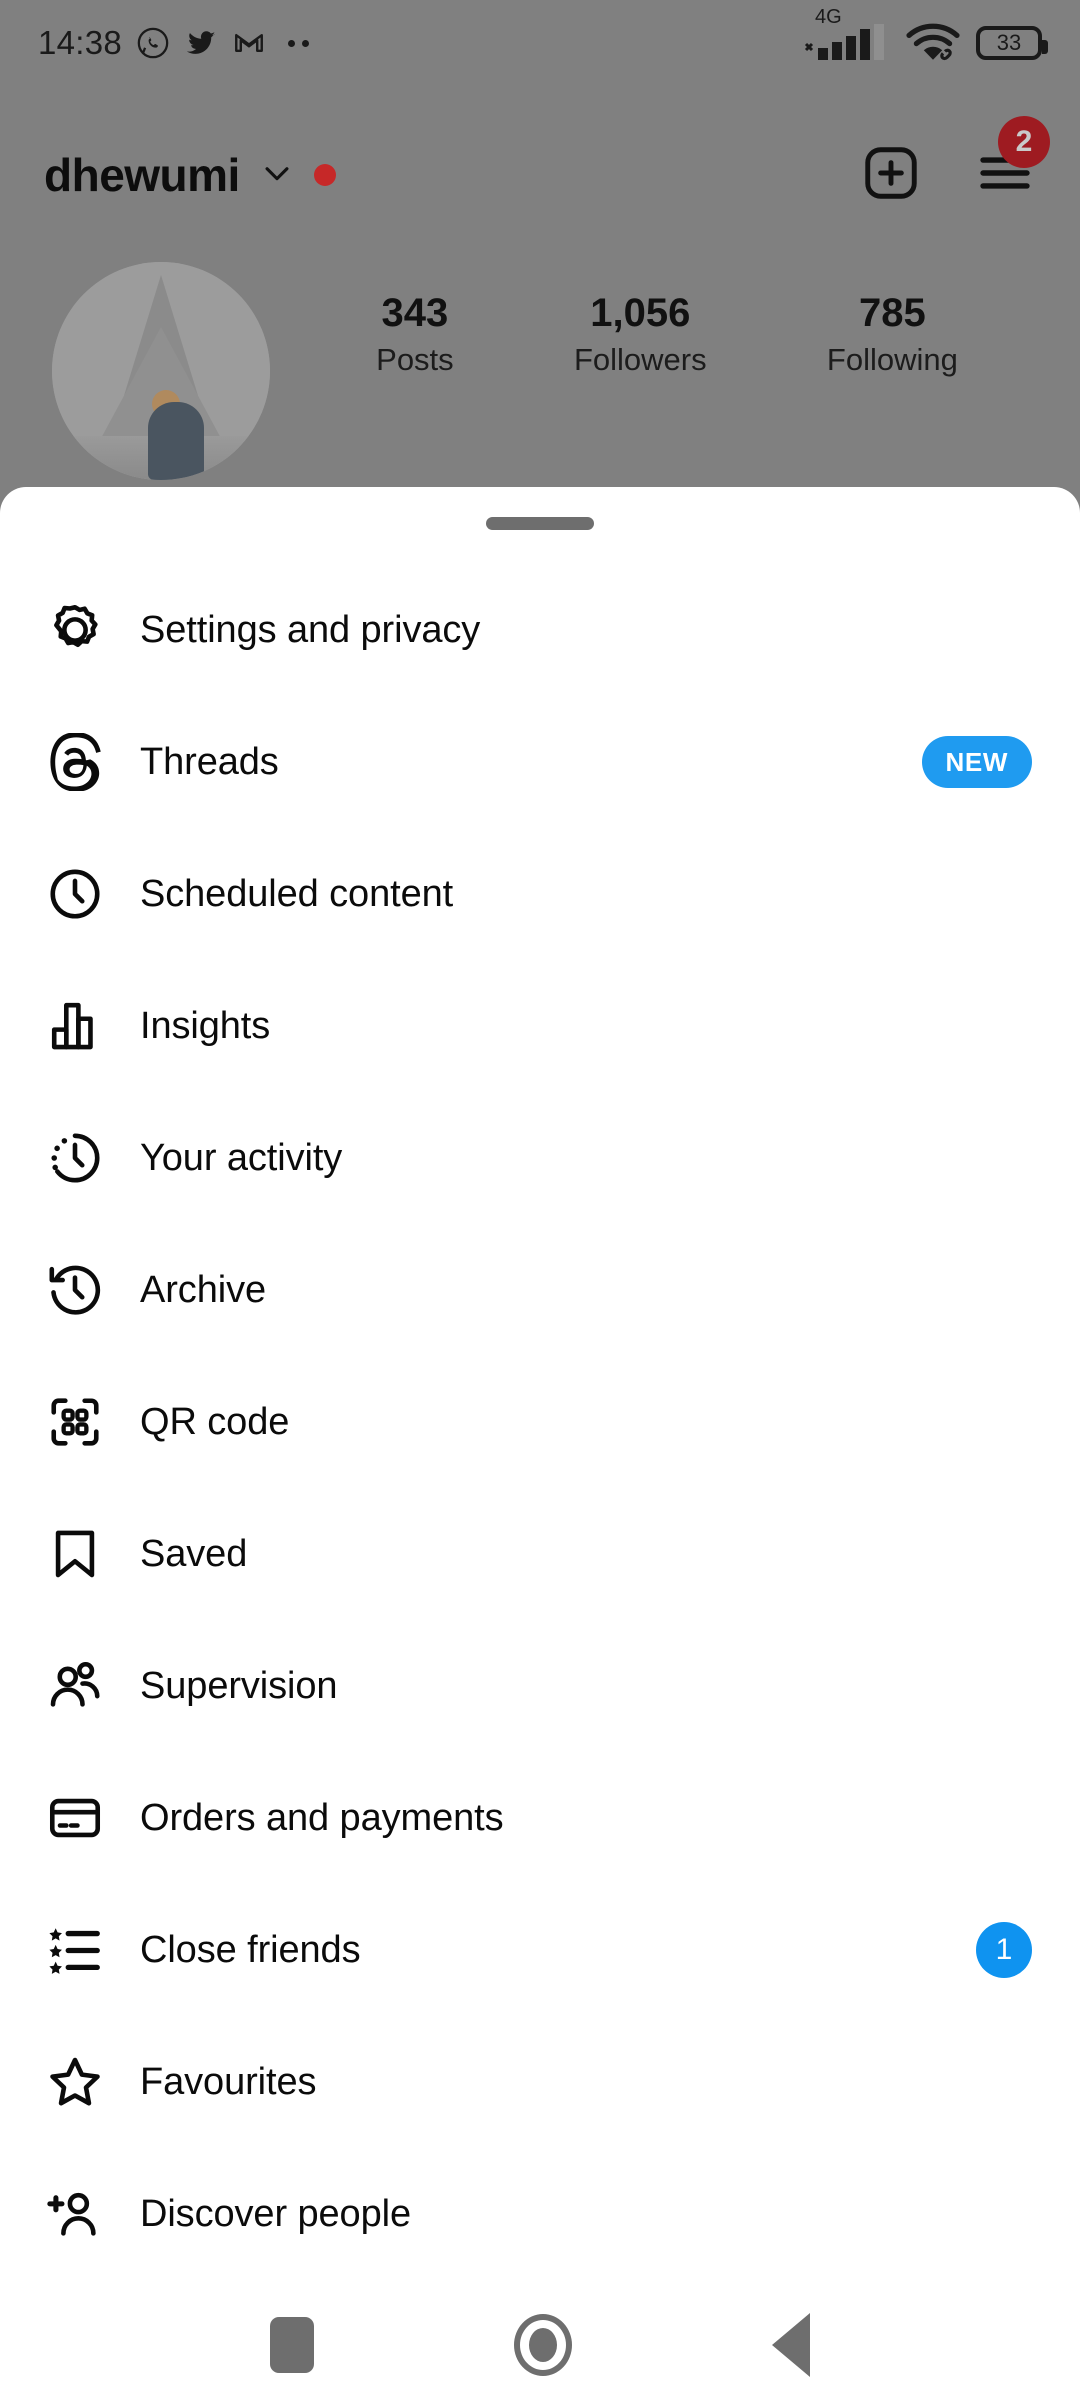 This screenshot has width=1080, height=2400. Describe the element at coordinates (540, 43) in the screenshot. I see `status-bar: 14:38 4G 33` at that location.